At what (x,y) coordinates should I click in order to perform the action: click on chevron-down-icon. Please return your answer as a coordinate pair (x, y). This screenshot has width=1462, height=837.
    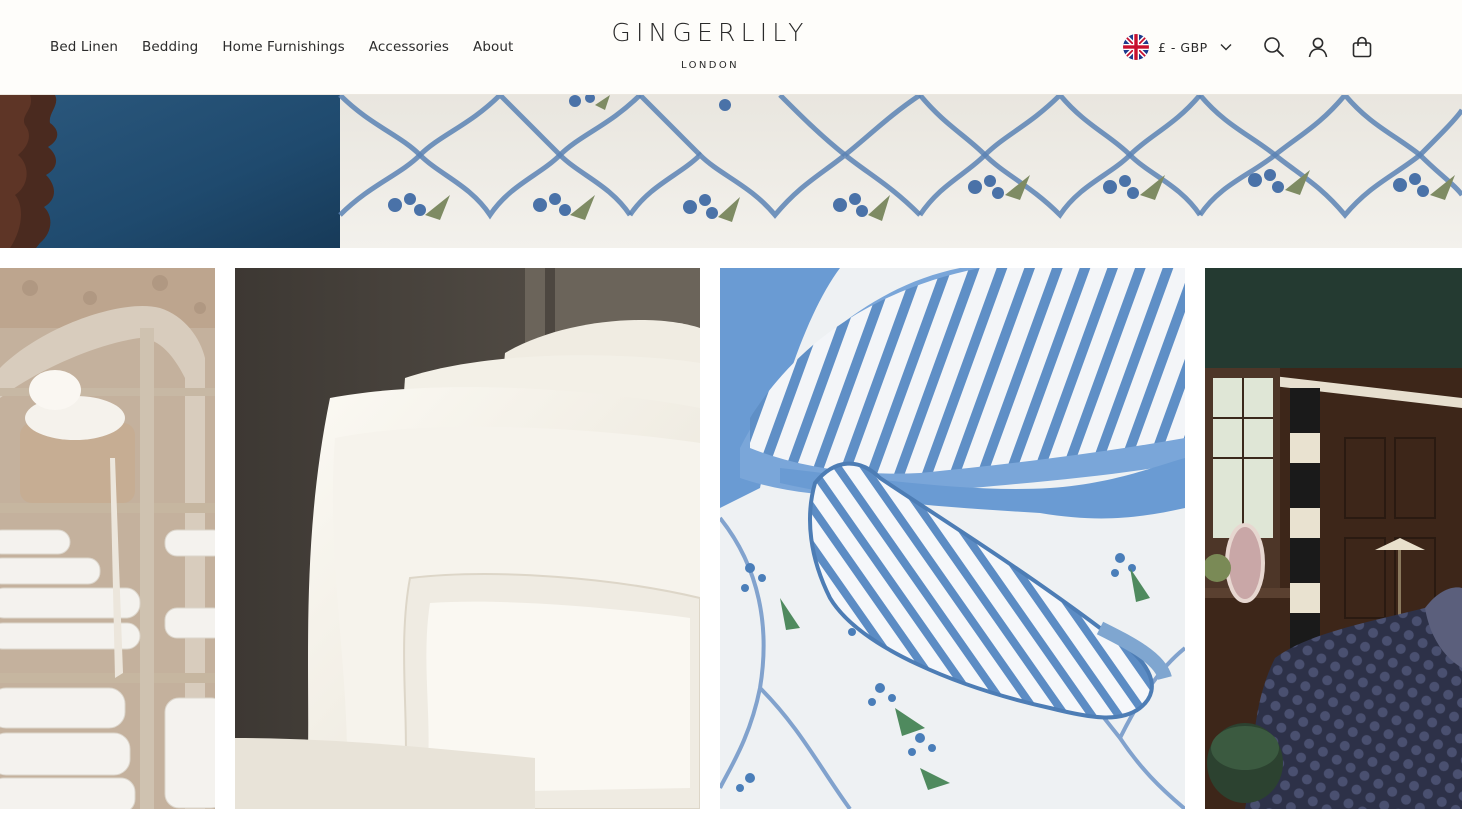
    Looking at the image, I should click on (1226, 47).